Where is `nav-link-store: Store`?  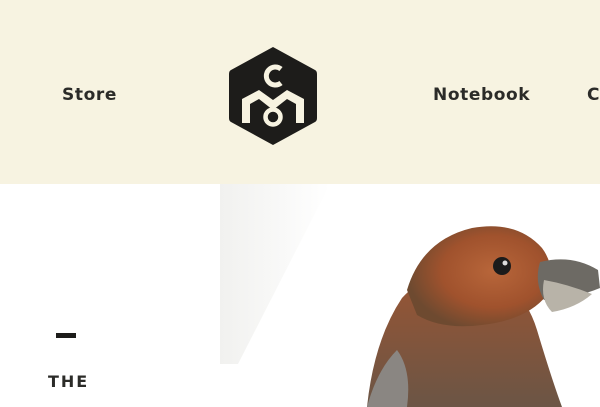
nav-link-store: Store is located at coordinates (89, 95).